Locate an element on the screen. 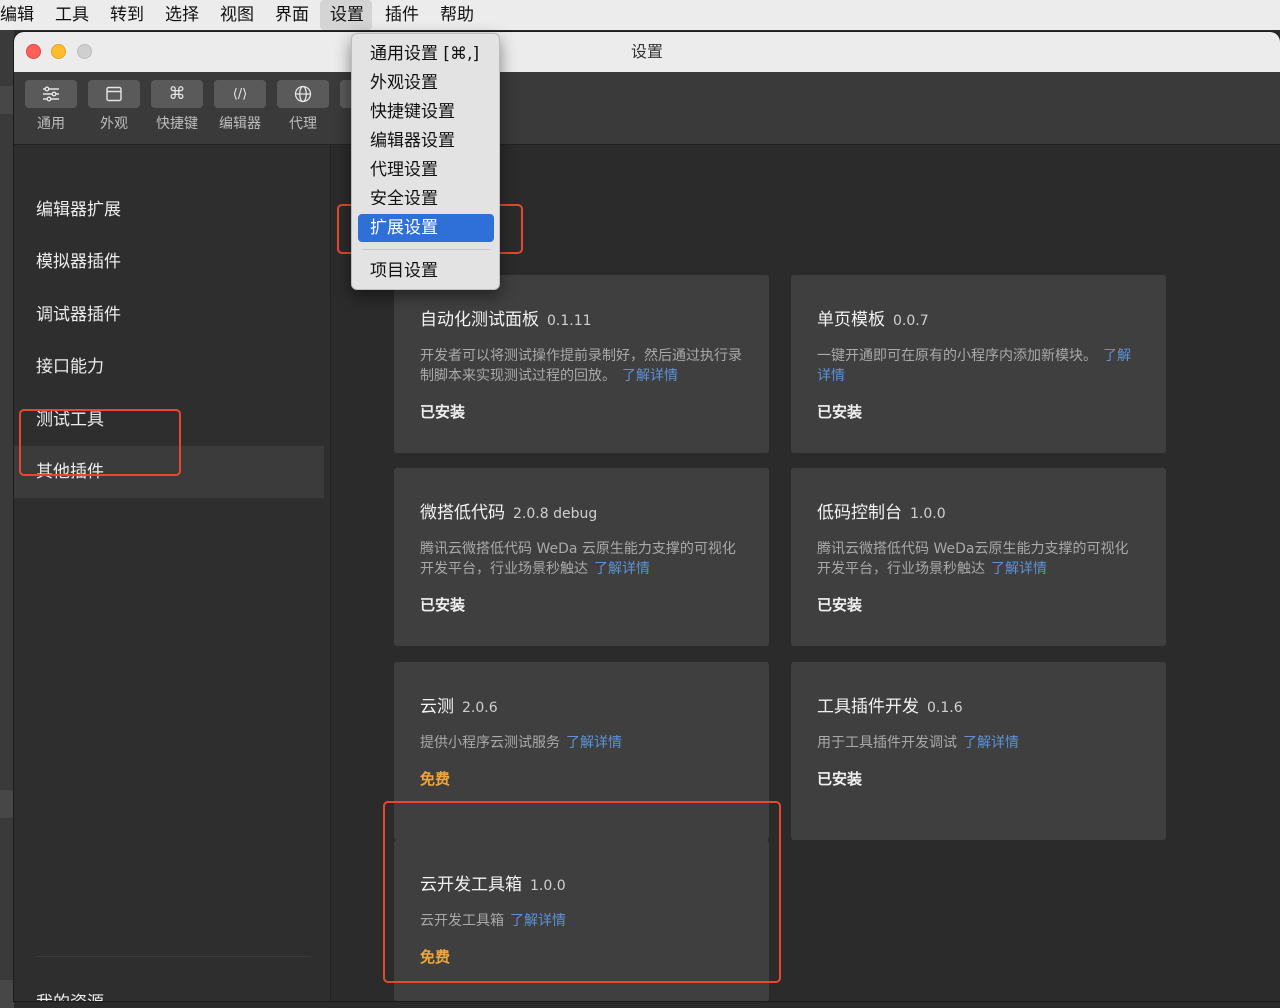 The width and height of the screenshot is (1280, 1008). toolbar-appearance-button: 外观 is located at coordinates (114, 106).